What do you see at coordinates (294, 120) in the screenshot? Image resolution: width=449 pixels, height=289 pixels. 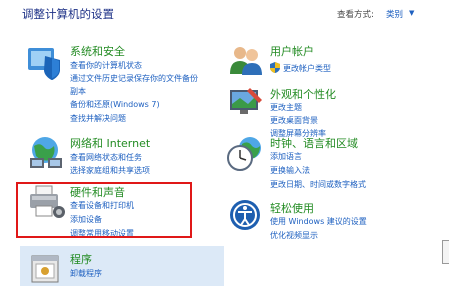 I see `link-desktop-background: 更改桌面背景` at bounding box center [294, 120].